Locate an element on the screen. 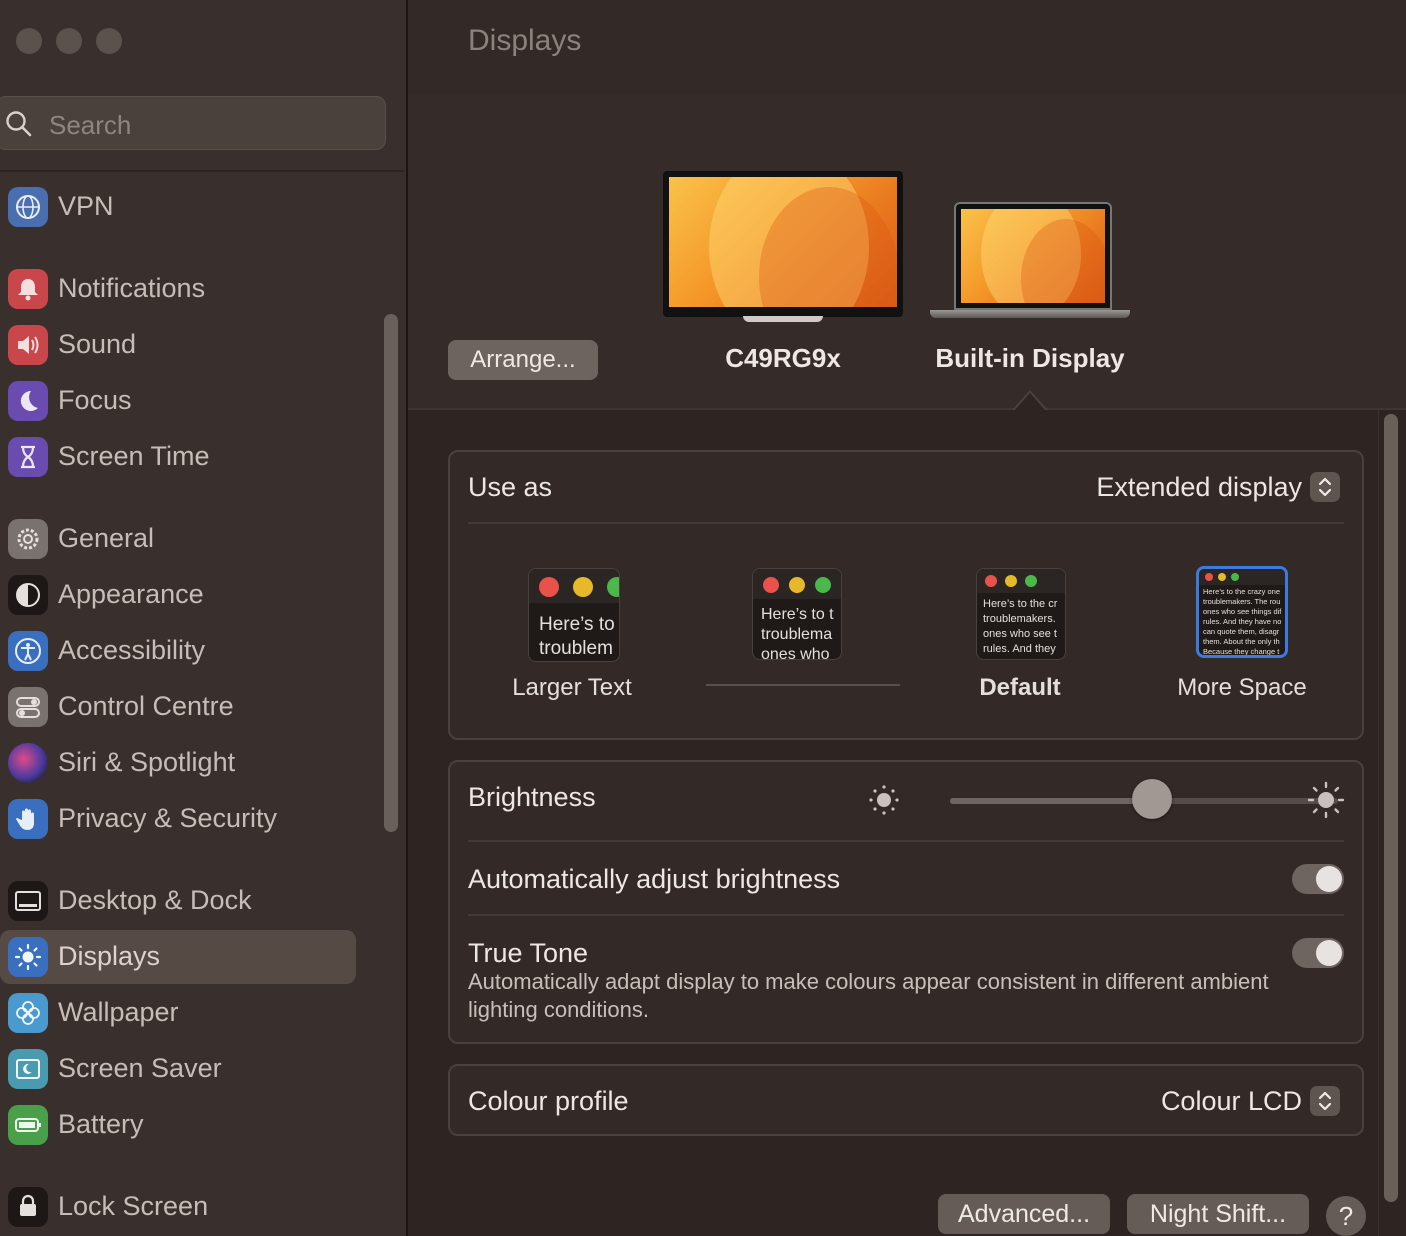  auto-brightness-label: Automatically adjust brightness is located at coordinates (654, 879).